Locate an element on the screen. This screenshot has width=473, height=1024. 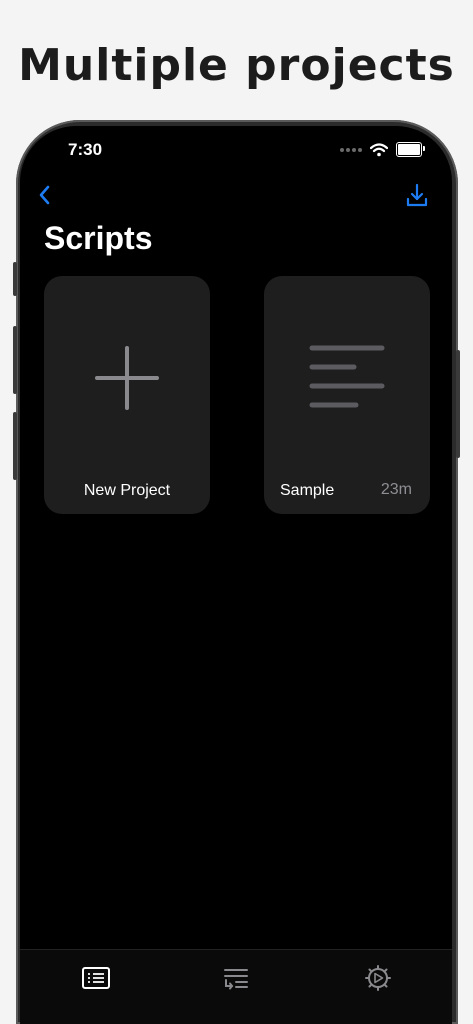
tab-bar is located at coordinates (236, 986).